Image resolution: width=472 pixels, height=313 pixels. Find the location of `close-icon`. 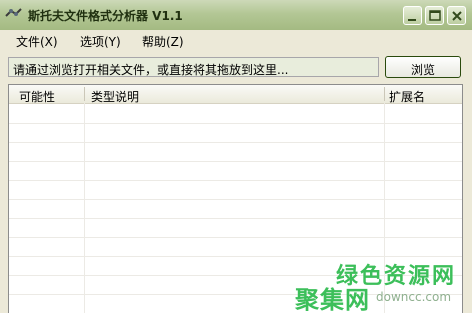

close-icon is located at coordinates (457, 16).